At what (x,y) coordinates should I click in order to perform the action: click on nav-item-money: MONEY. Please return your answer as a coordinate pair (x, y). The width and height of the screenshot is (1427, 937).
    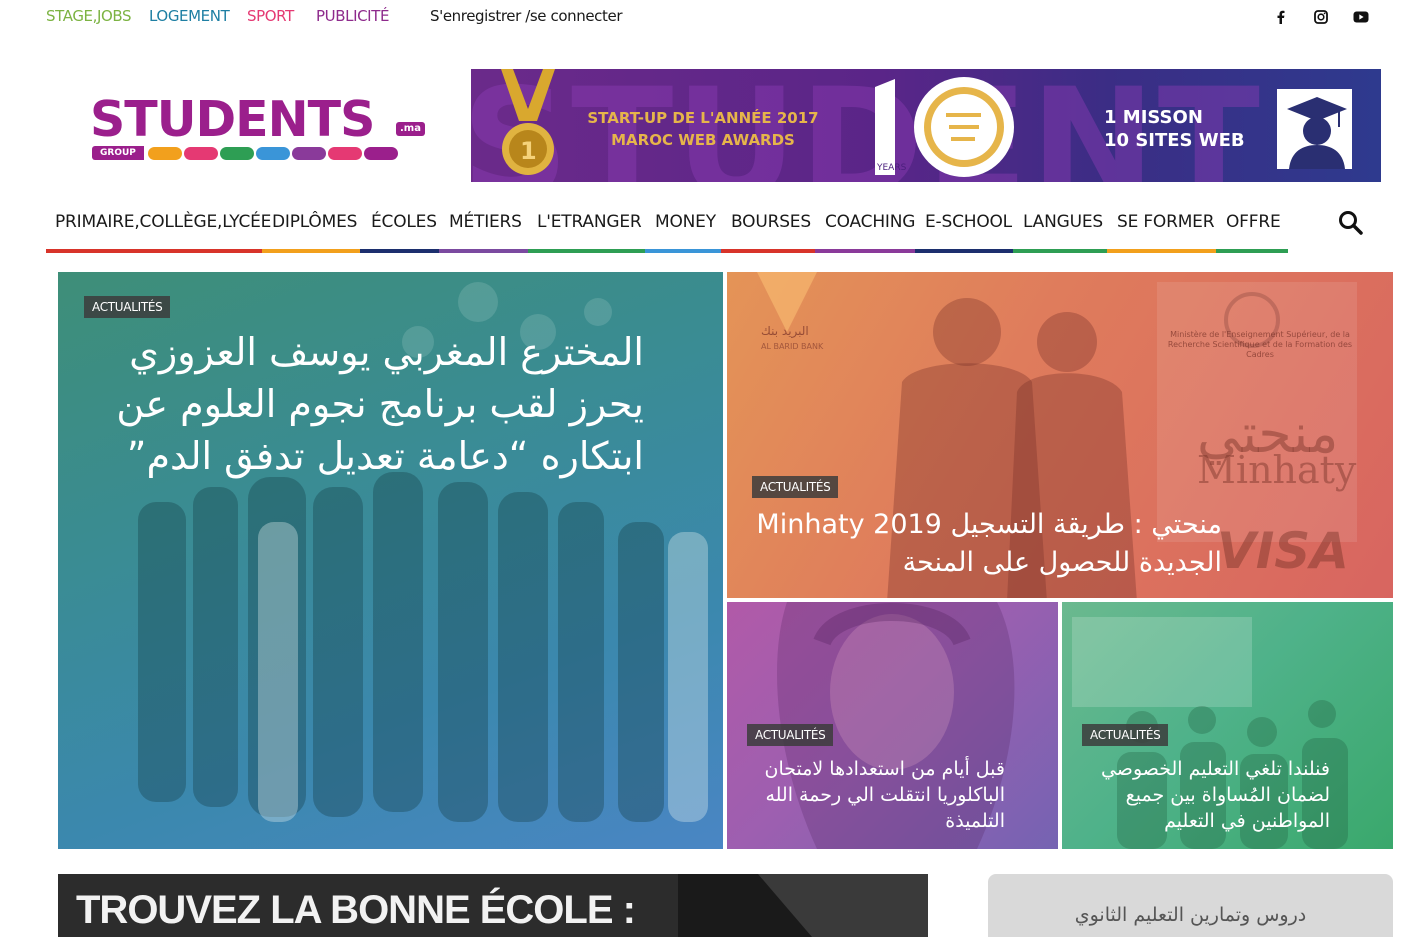
    Looking at the image, I should click on (683, 226).